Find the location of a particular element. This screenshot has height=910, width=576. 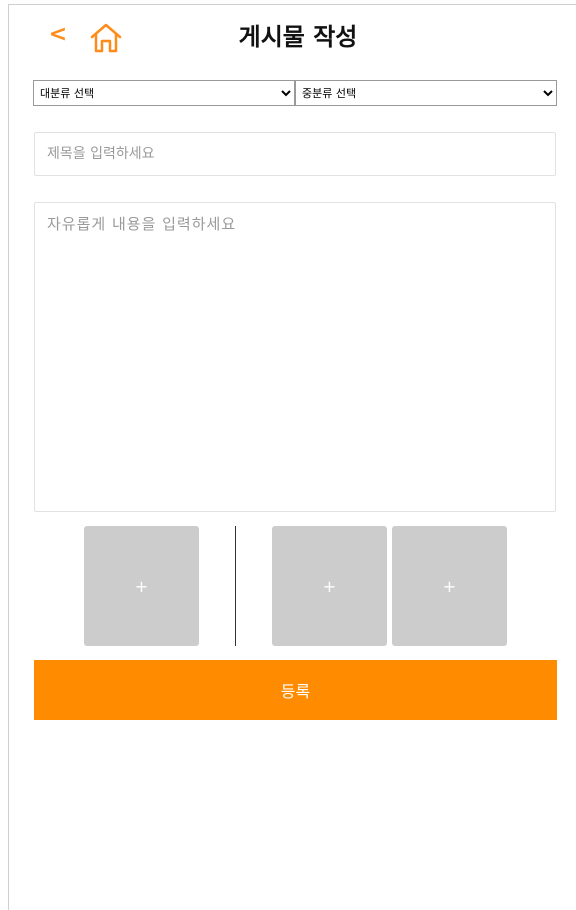

home-icon is located at coordinates (106, 38).